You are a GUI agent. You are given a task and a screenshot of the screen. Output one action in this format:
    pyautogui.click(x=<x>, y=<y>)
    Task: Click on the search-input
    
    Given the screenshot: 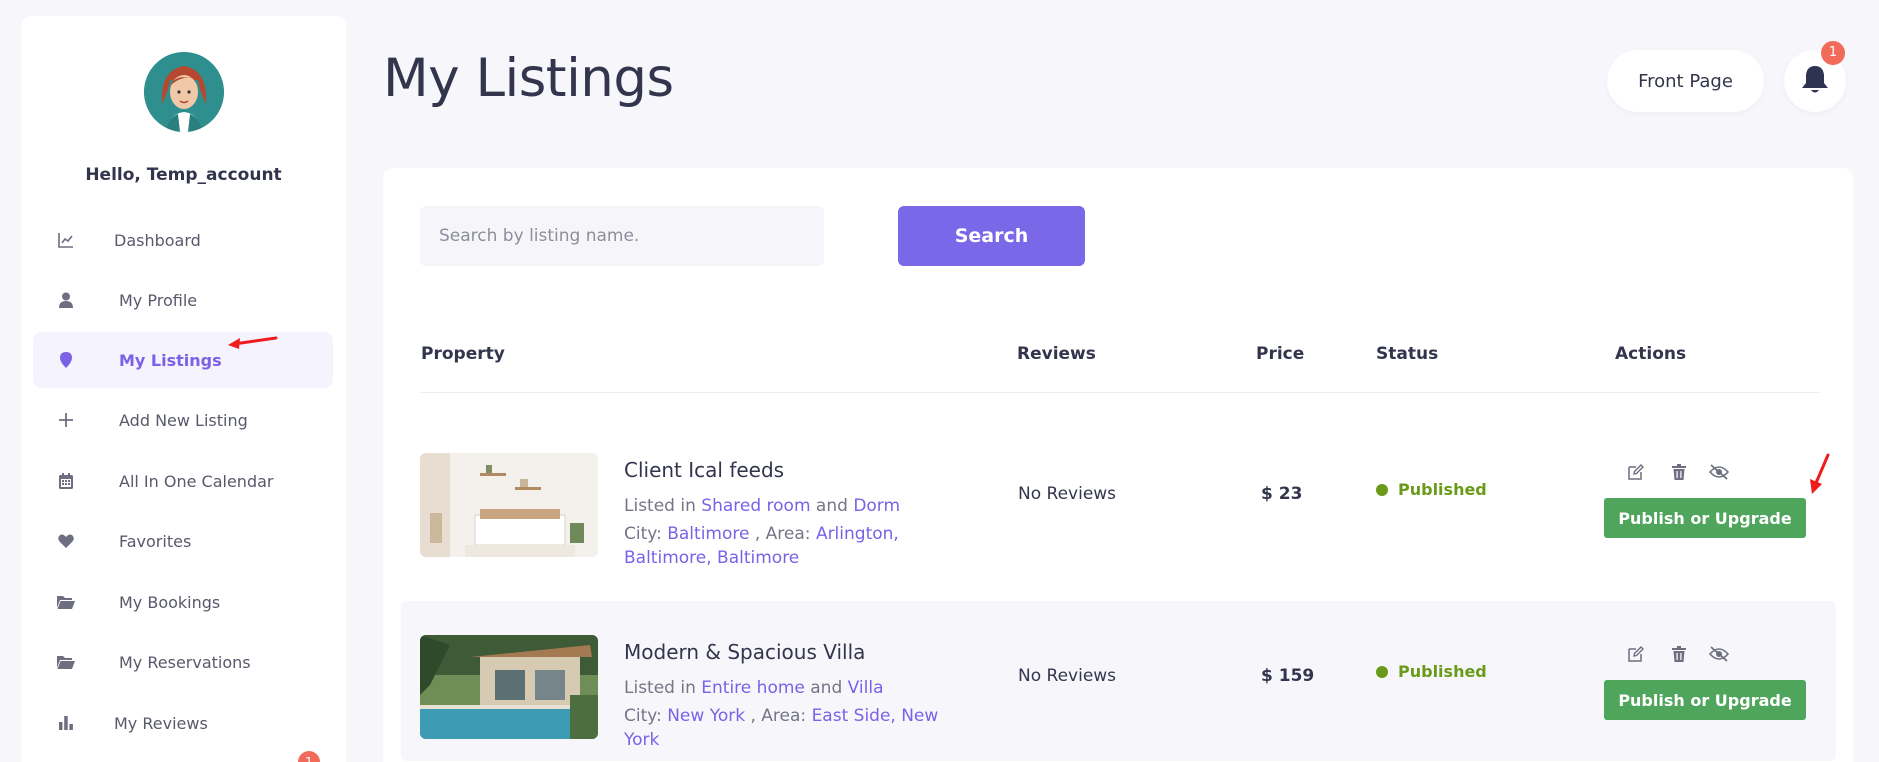 What is the action you would take?
    pyautogui.click(x=622, y=236)
    